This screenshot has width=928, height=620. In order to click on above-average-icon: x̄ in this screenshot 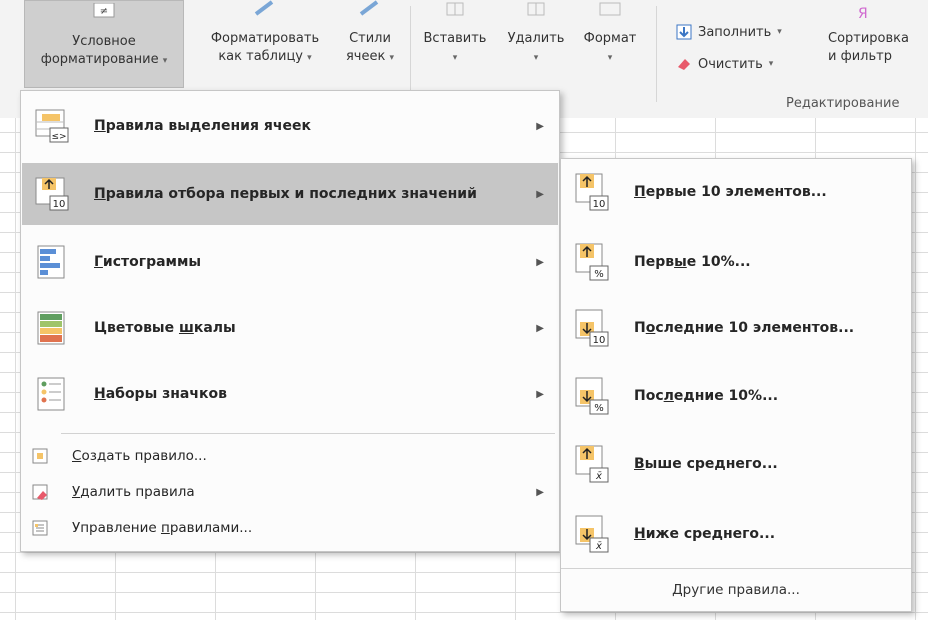, I will do `click(592, 464)`.